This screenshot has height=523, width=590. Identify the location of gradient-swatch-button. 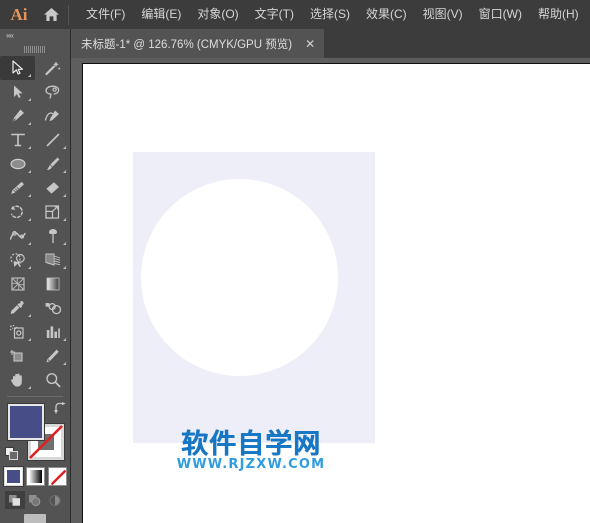
(35, 476).